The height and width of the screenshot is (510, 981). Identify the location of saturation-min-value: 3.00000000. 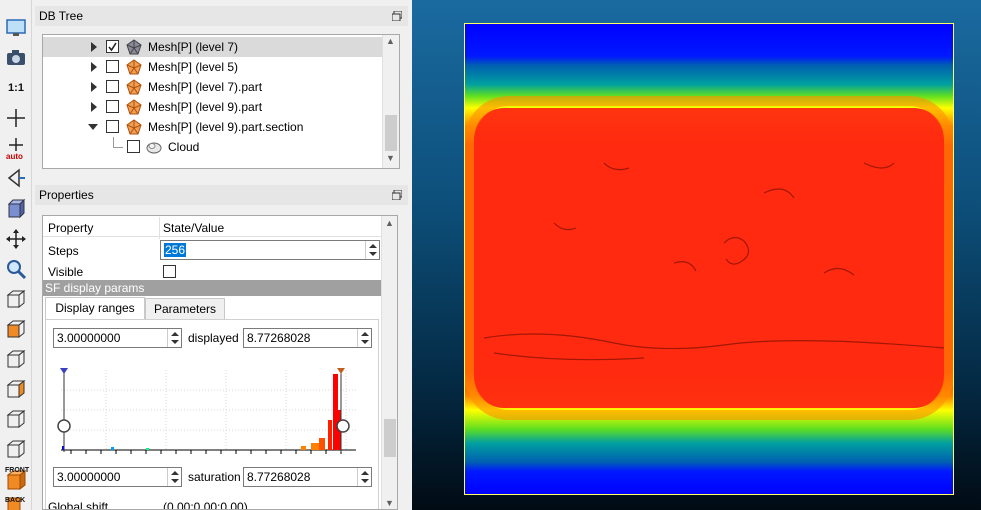
(88, 477).